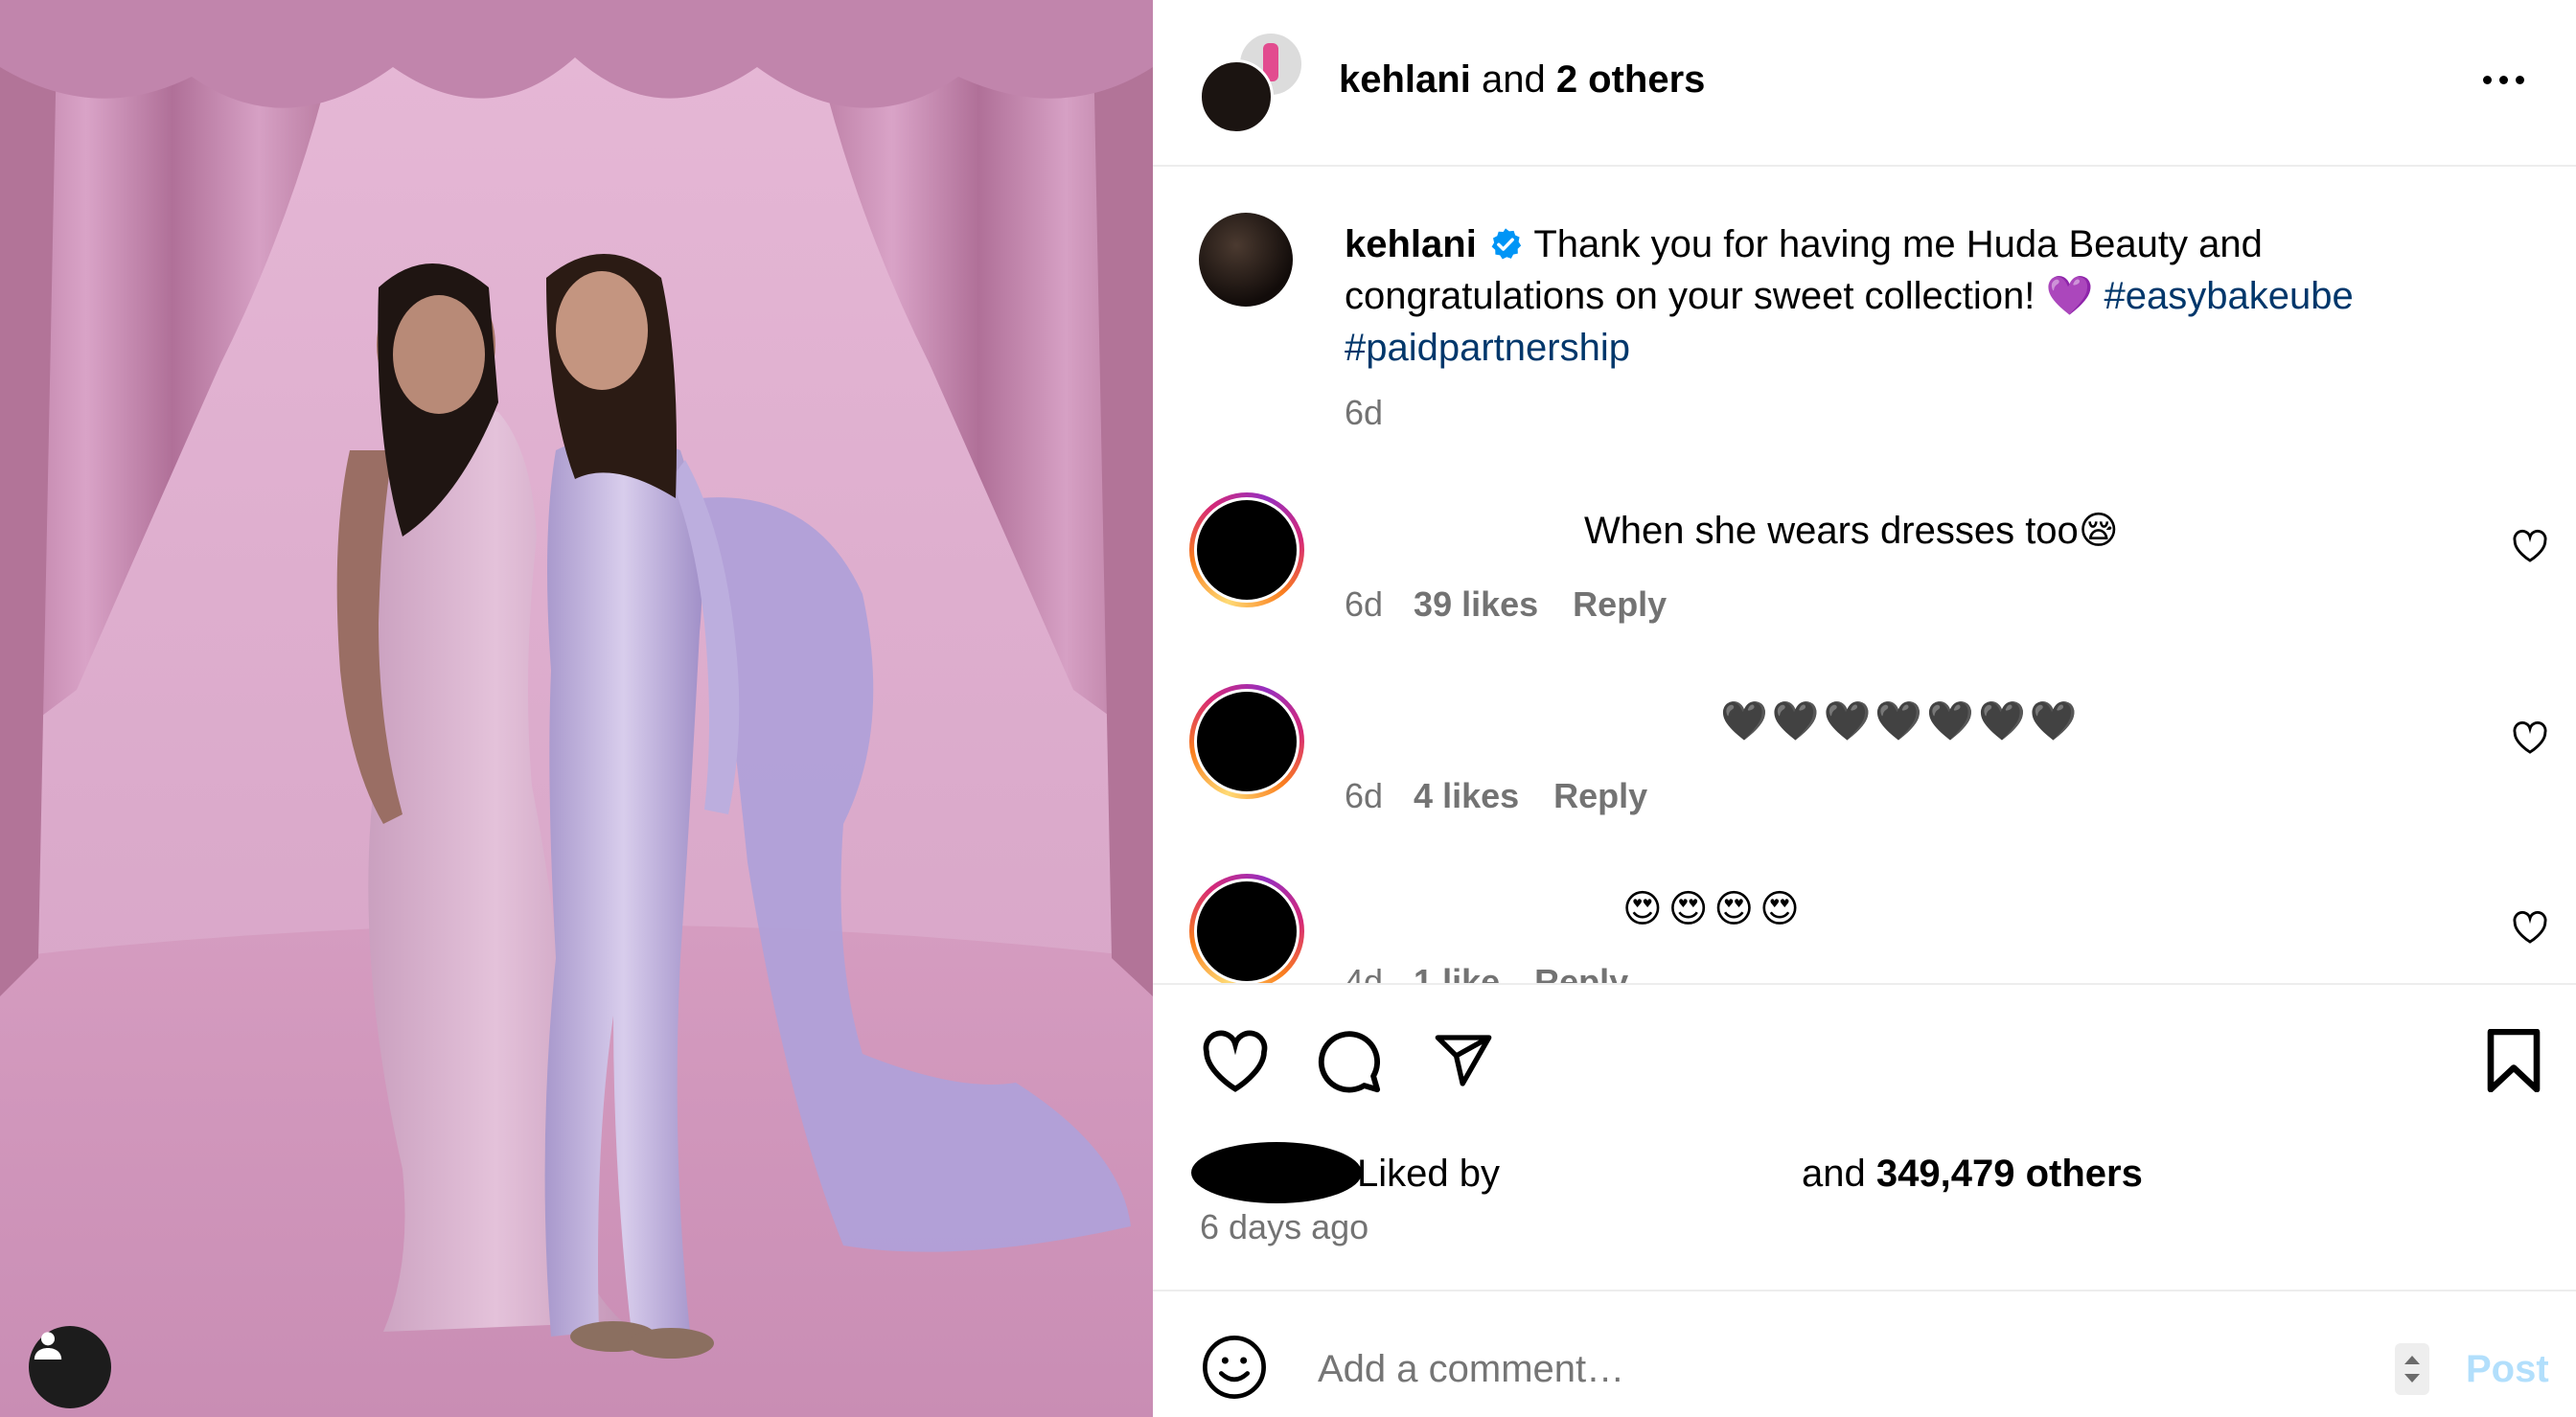 Image resolution: width=2576 pixels, height=1417 pixels. Describe the element at coordinates (1457, 972) in the screenshot. I see `comment-likes: 1 like` at that location.